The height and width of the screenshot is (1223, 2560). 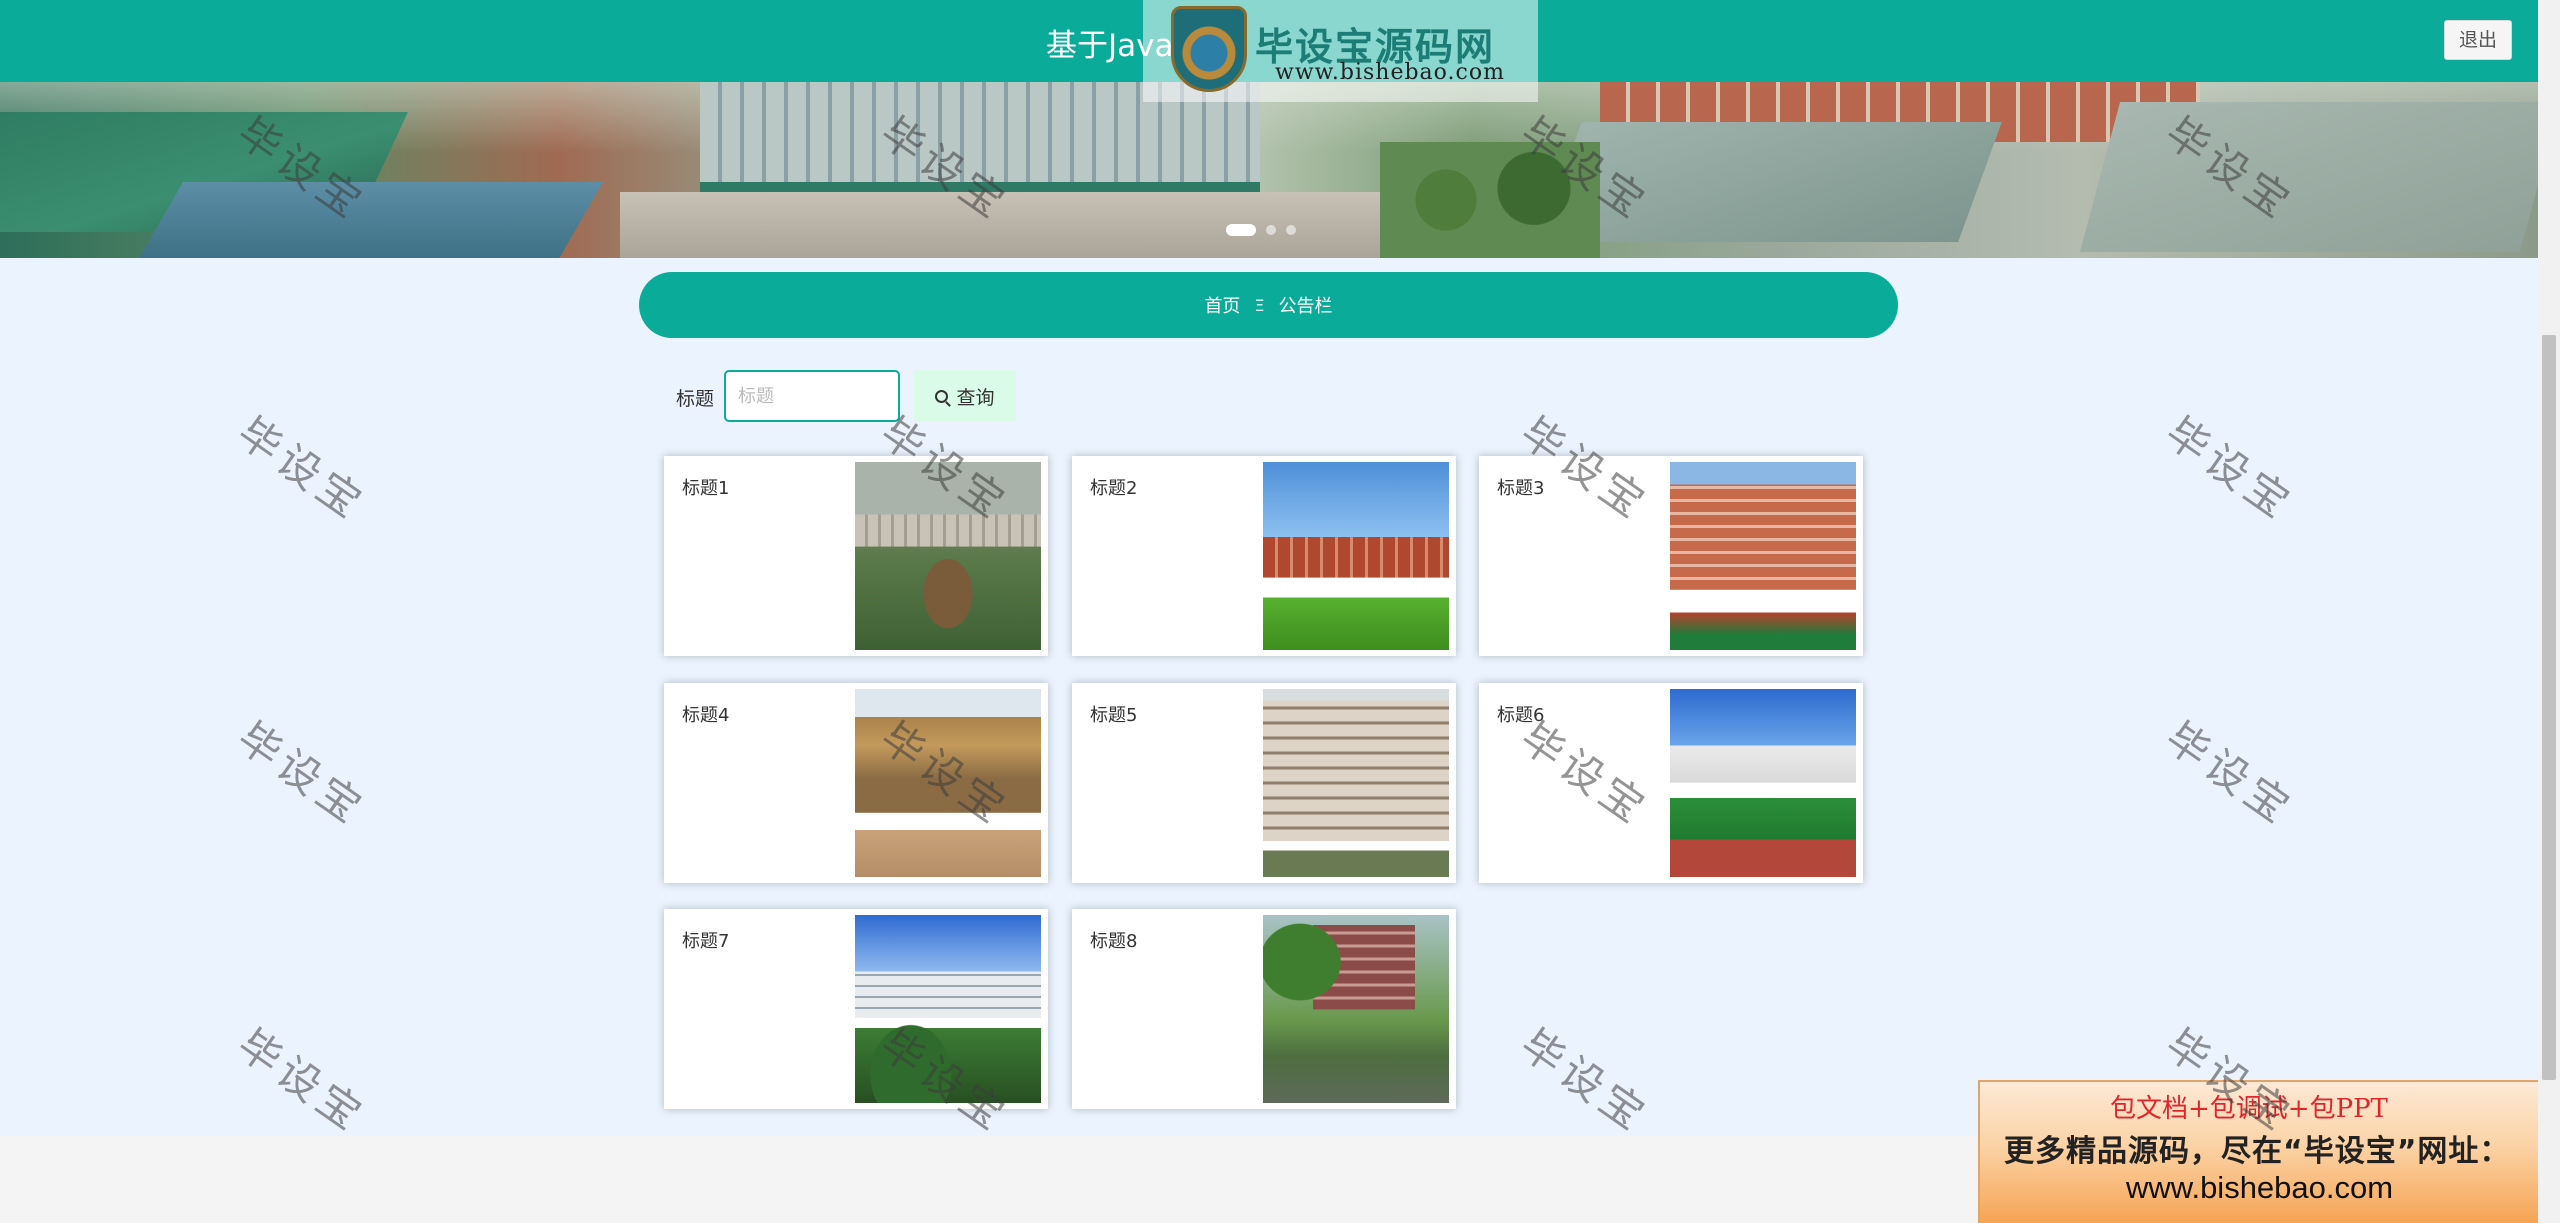 I want to click on banner-image-trees, so click(x=1490, y=200).